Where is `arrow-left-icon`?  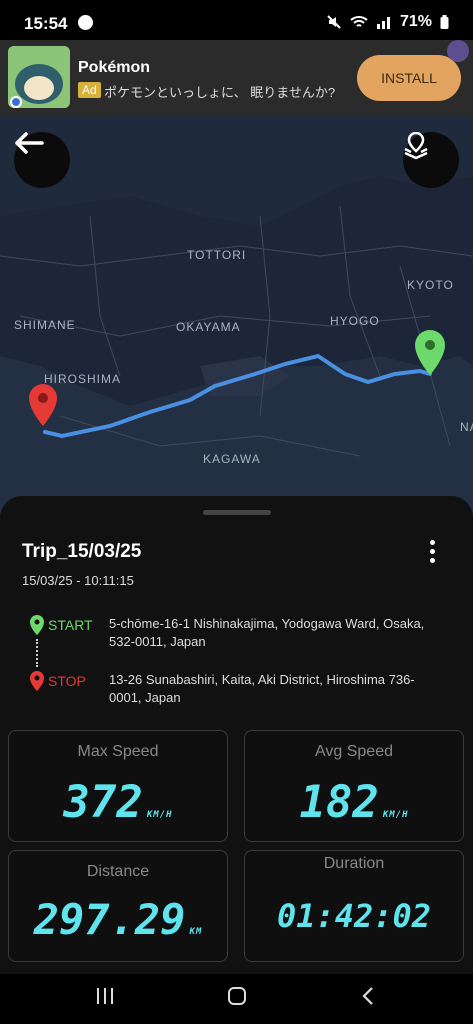
arrow-left-icon is located at coordinates (29, 143).